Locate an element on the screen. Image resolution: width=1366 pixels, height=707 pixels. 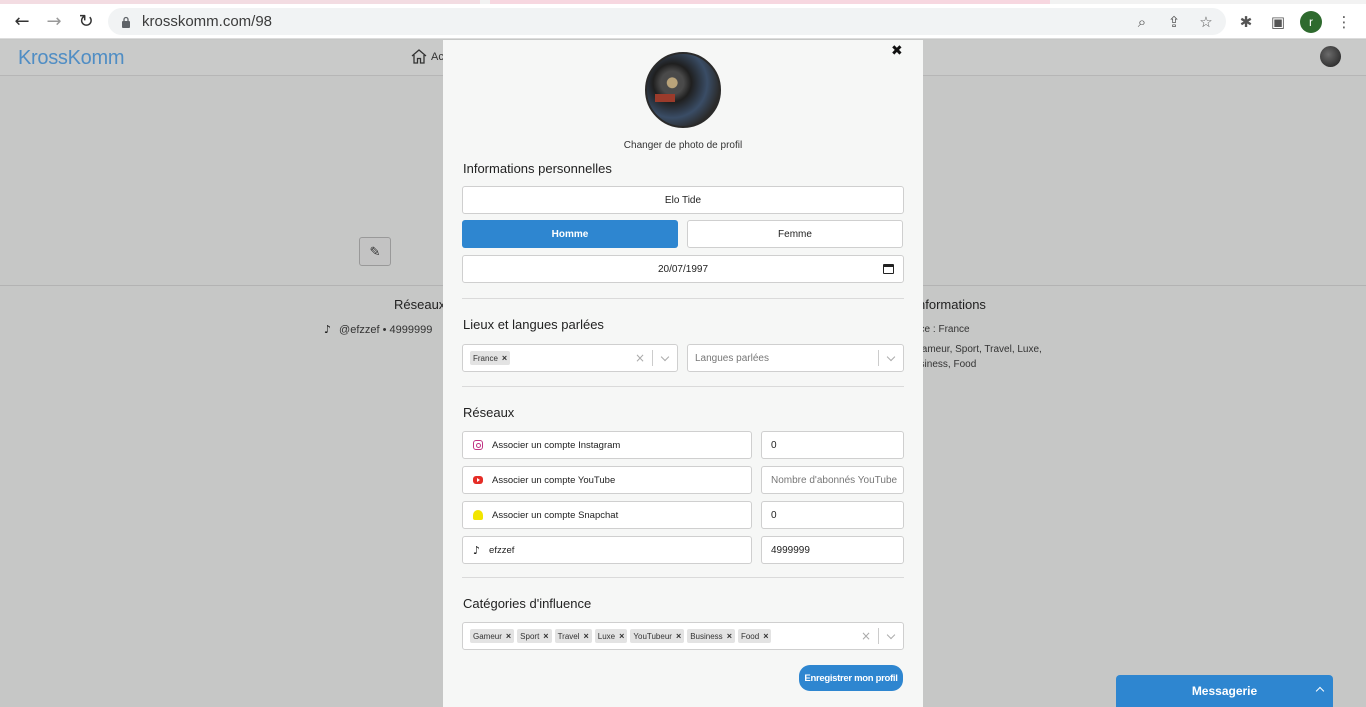
messagerie-widget: Messagerie is located at coordinates (1224, 691).